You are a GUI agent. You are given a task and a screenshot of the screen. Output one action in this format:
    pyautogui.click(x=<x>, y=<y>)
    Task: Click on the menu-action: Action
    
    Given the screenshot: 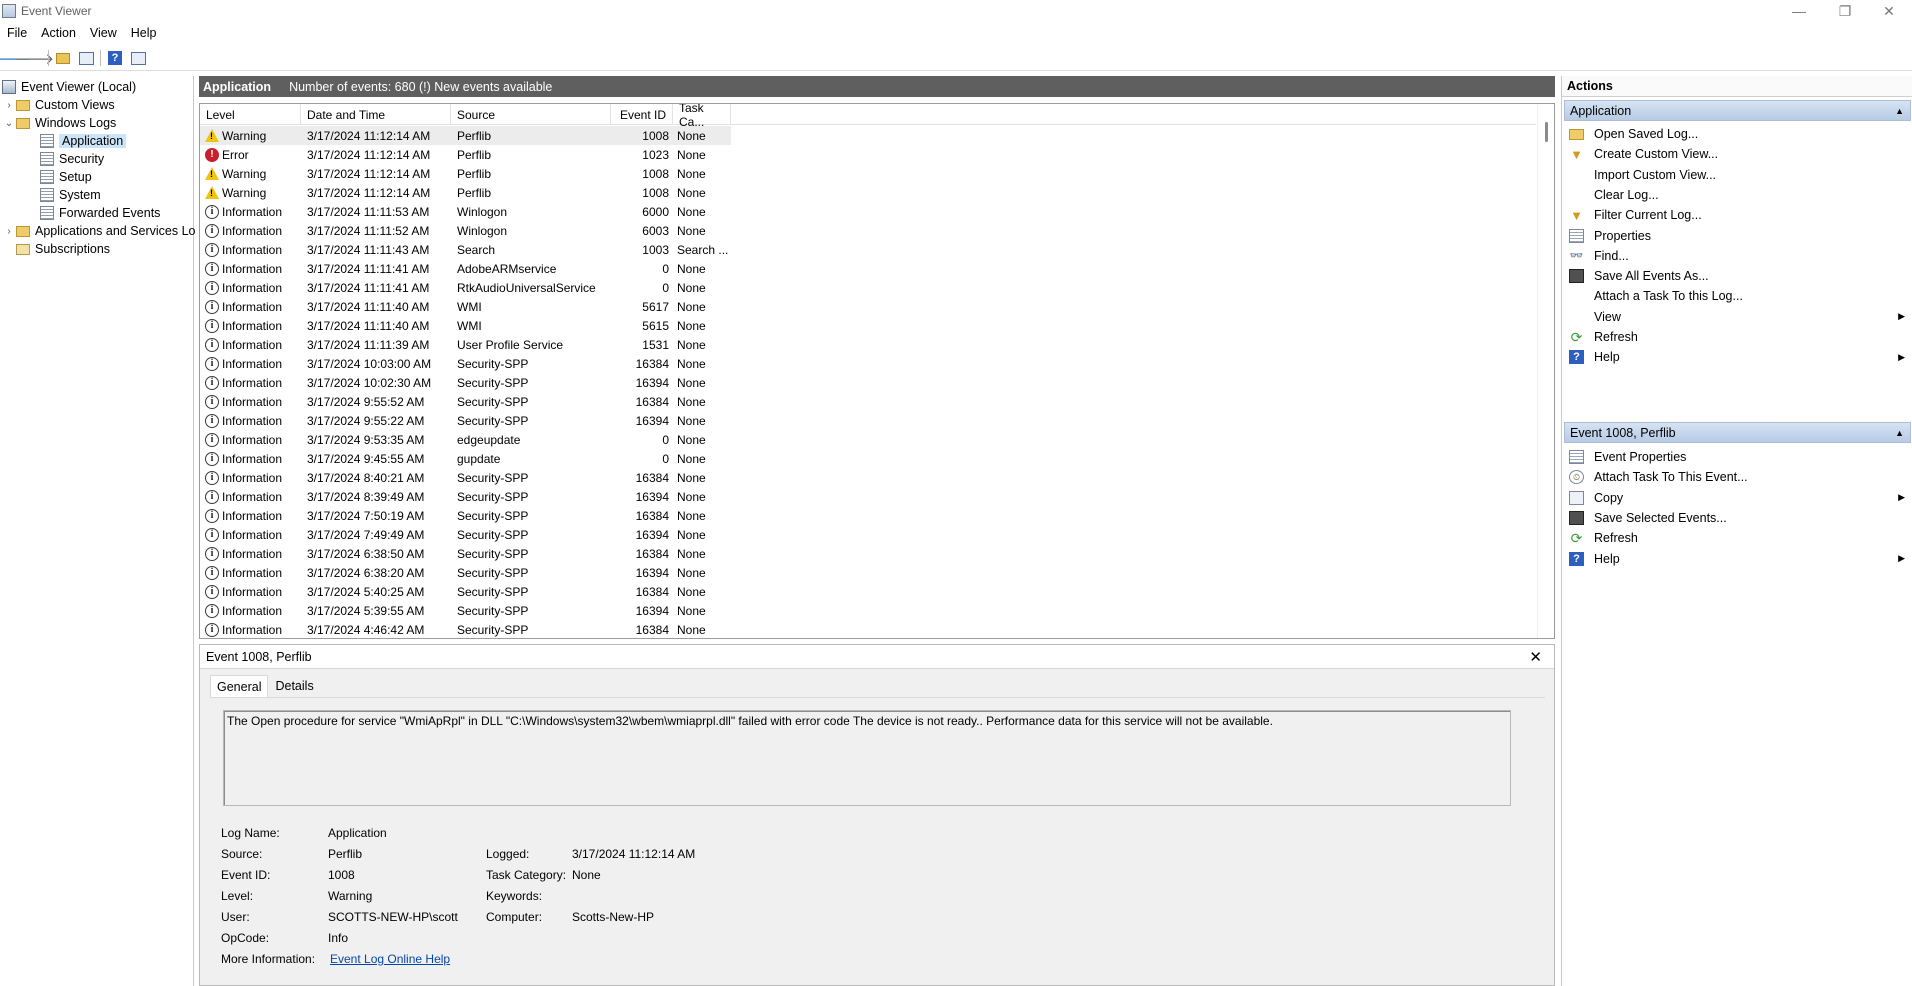 What is the action you would take?
    pyautogui.click(x=58, y=33)
    